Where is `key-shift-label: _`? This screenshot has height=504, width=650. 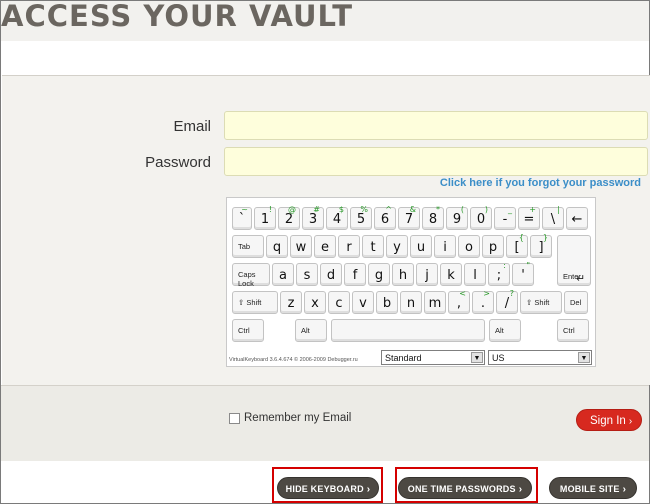 key-shift-label: _ is located at coordinates (510, 209).